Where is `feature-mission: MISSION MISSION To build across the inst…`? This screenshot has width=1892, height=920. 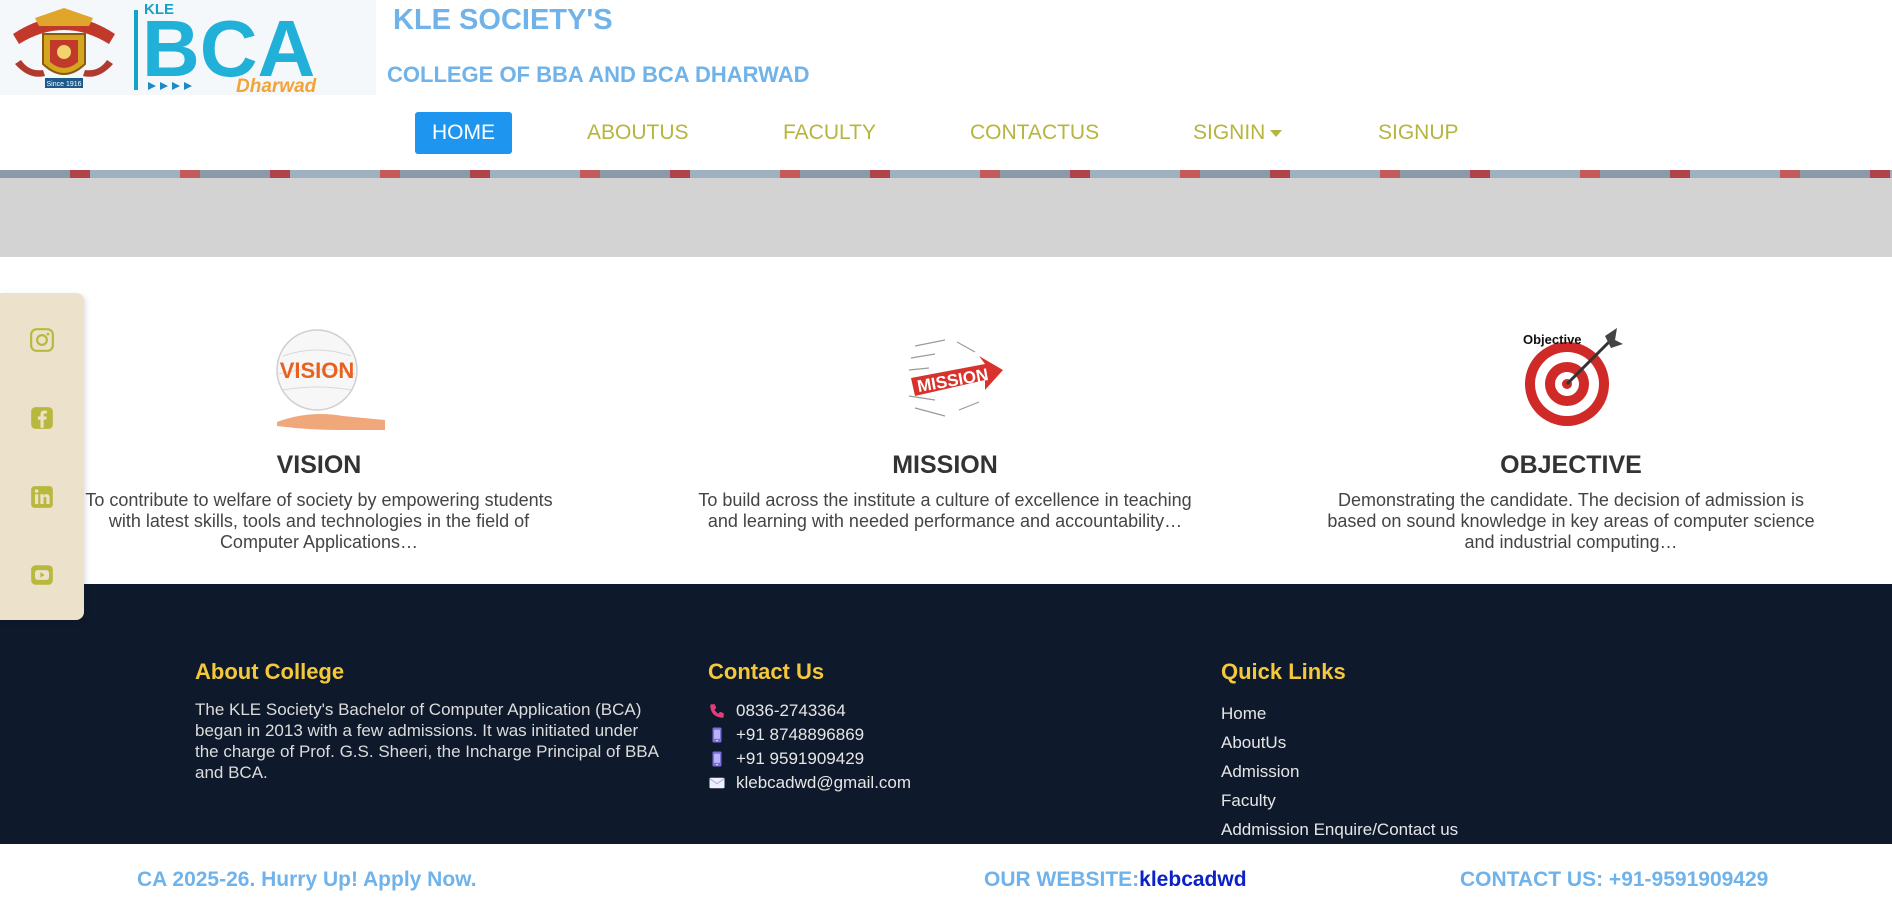 feature-mission: MISSION MISSION To build across the inst… is located at coordinates (945, 429).